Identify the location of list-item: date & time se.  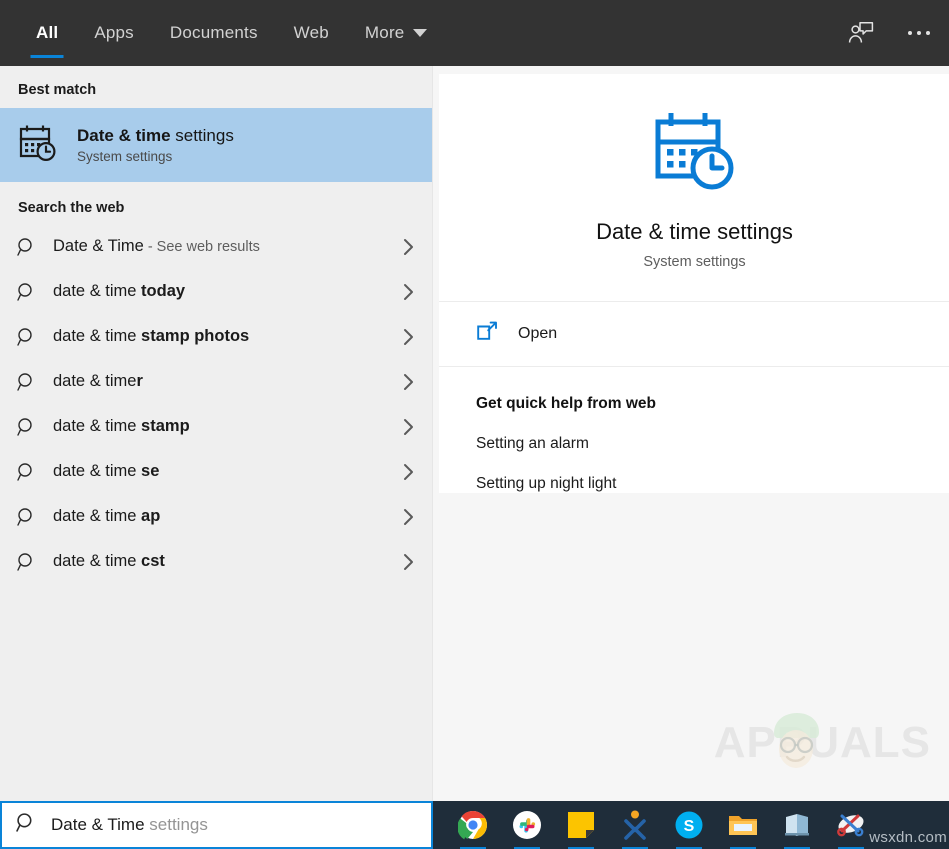
(216, 471).